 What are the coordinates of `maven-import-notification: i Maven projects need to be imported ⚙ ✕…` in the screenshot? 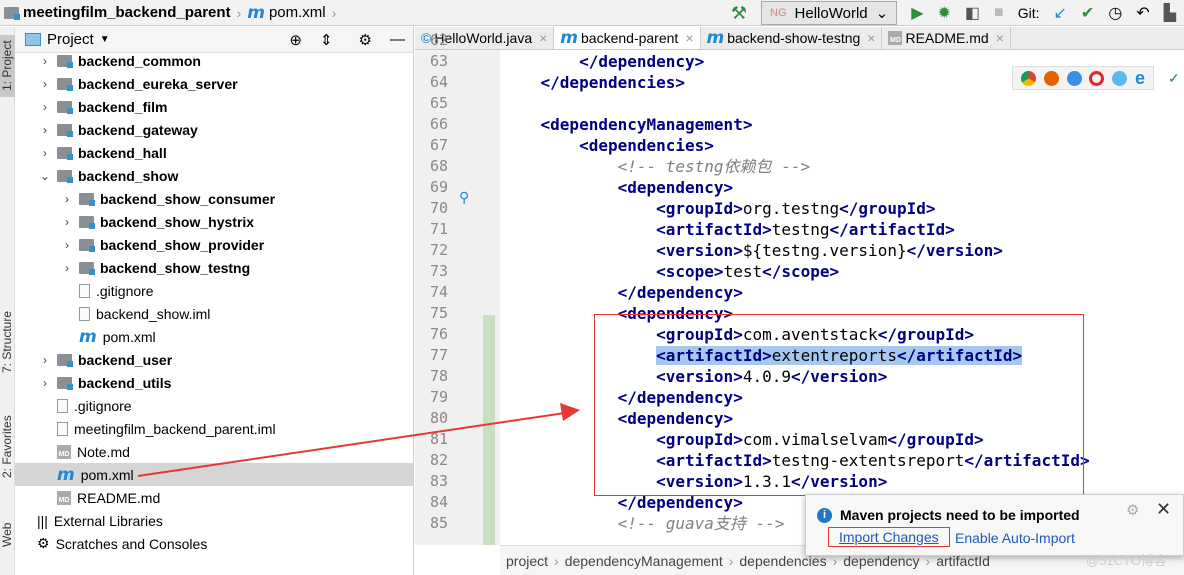 It's located at (994, 525).